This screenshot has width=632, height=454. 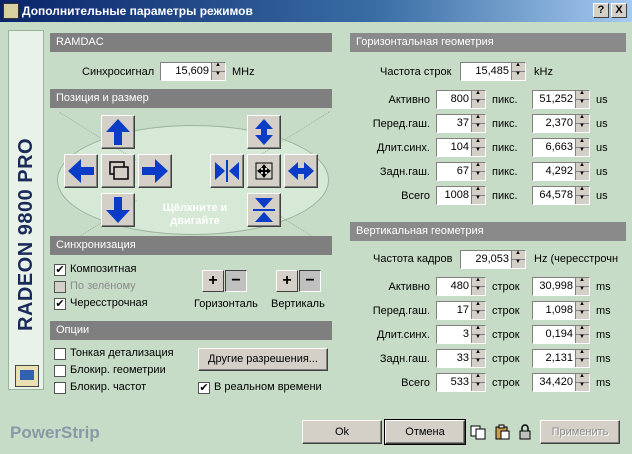 What do you see at coordinates (60, 304) in the screenshot?
I see `interlaced-checkbox: ✔` at bounding box center [60, 304].